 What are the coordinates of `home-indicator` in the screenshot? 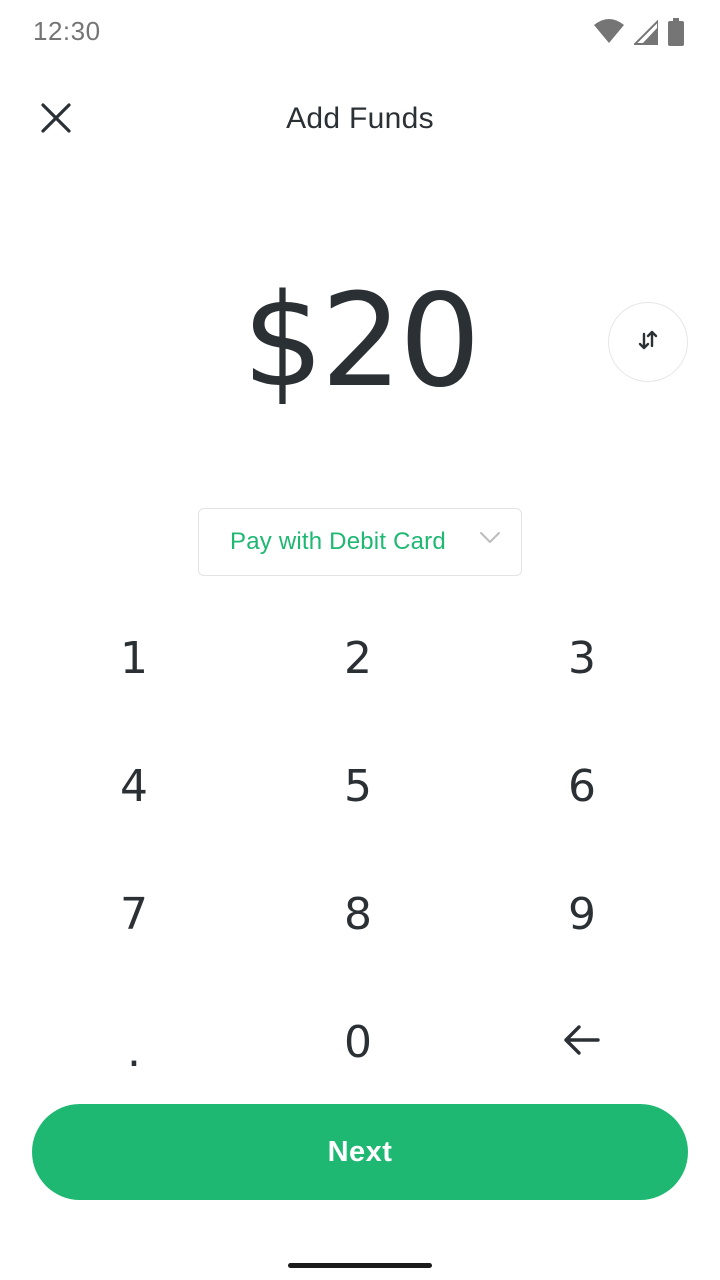 It's located at (360, 1265).